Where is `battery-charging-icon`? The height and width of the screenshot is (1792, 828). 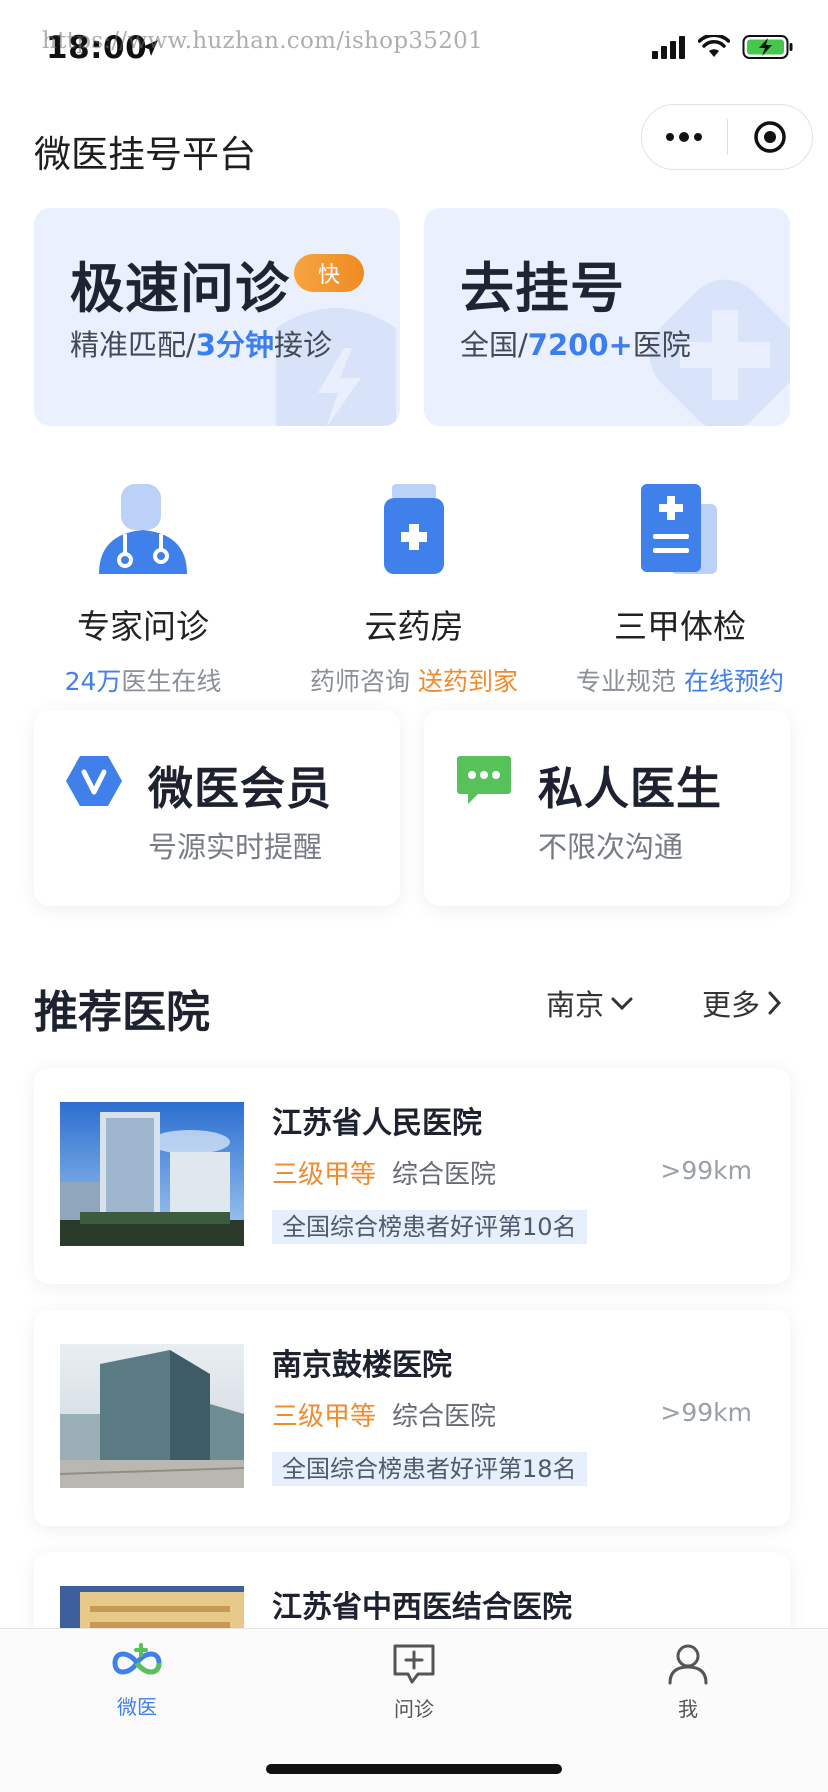
battery-charging-icon is located at coordinates (767, 47).